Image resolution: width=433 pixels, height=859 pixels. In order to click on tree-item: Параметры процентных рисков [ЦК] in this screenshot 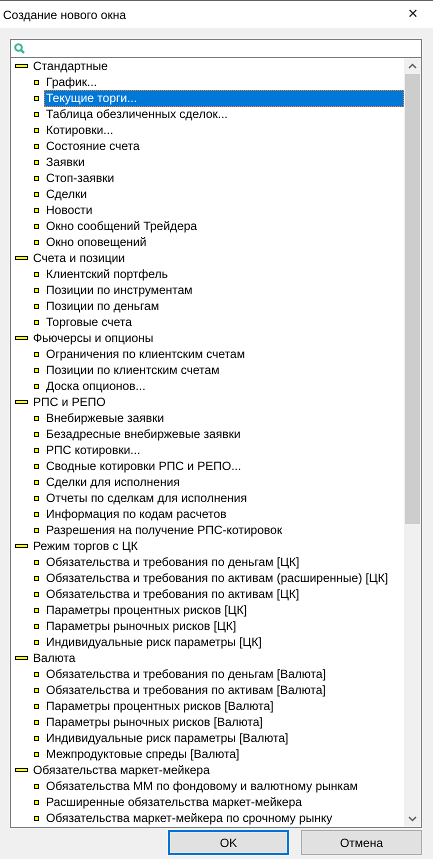, I will do `click(147, 610)`.